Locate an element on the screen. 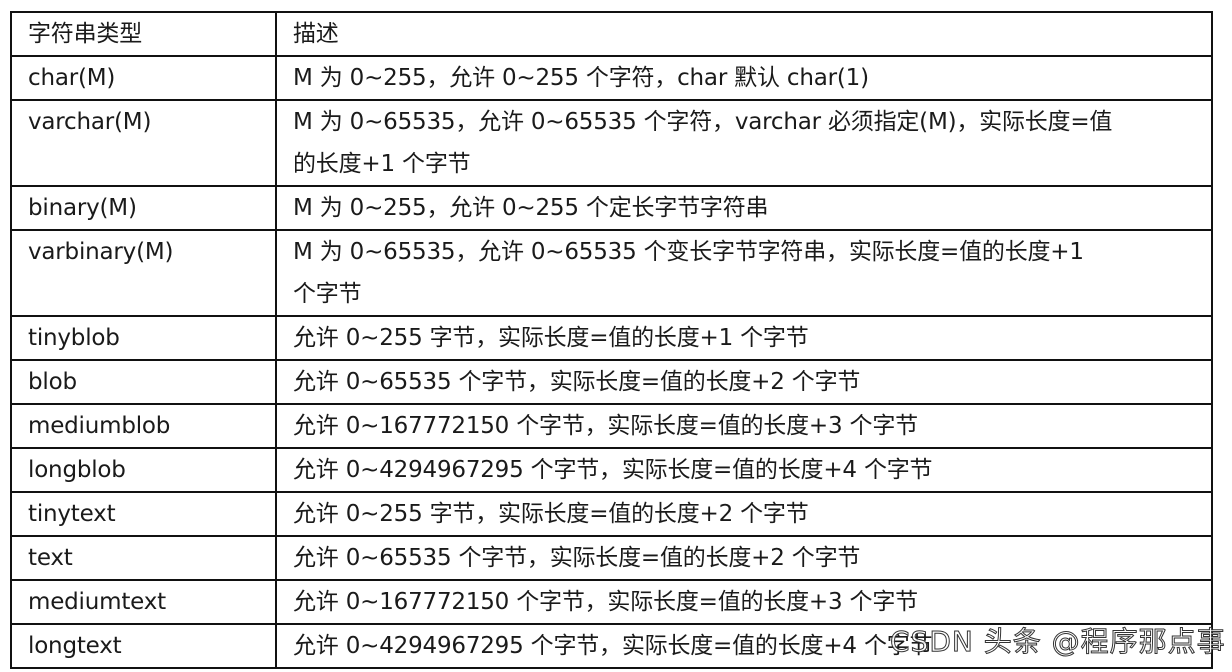 The width and height of the screenshot is (1232, 672). cell-description: M 为 0~255，允许 0~255 个定长字节字符串 is located at coordinates (744, 208).